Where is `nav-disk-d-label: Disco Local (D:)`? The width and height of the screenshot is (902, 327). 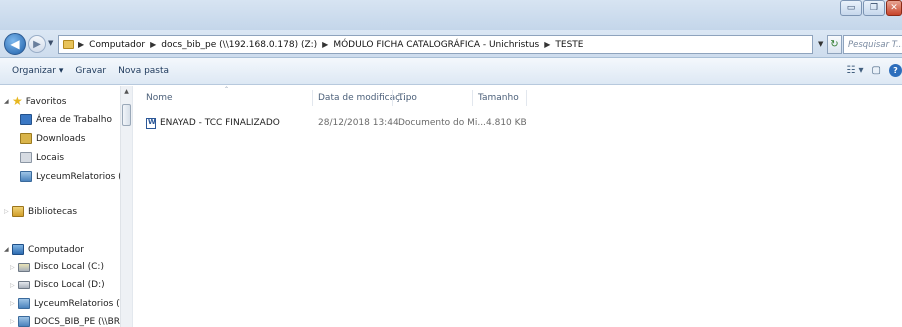 nav-disk-d-label: Disco Local (D:) is located at coordinates (69, 285).